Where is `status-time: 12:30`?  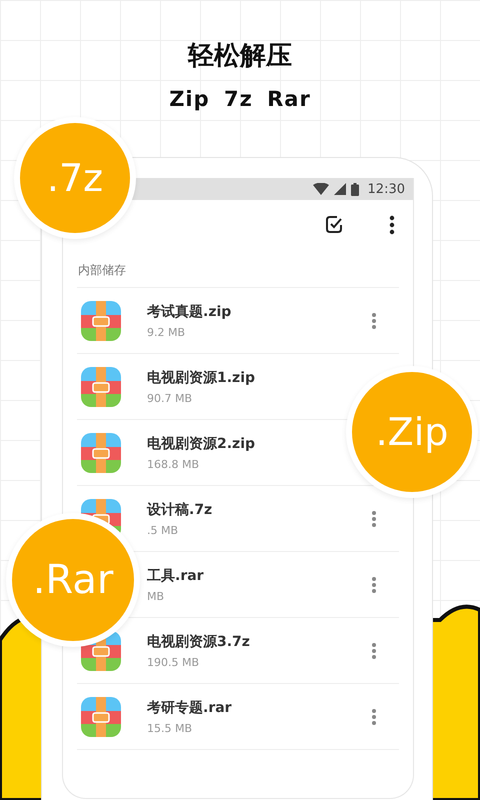
status-time: 12:30 is located at coordinates (386, 189).